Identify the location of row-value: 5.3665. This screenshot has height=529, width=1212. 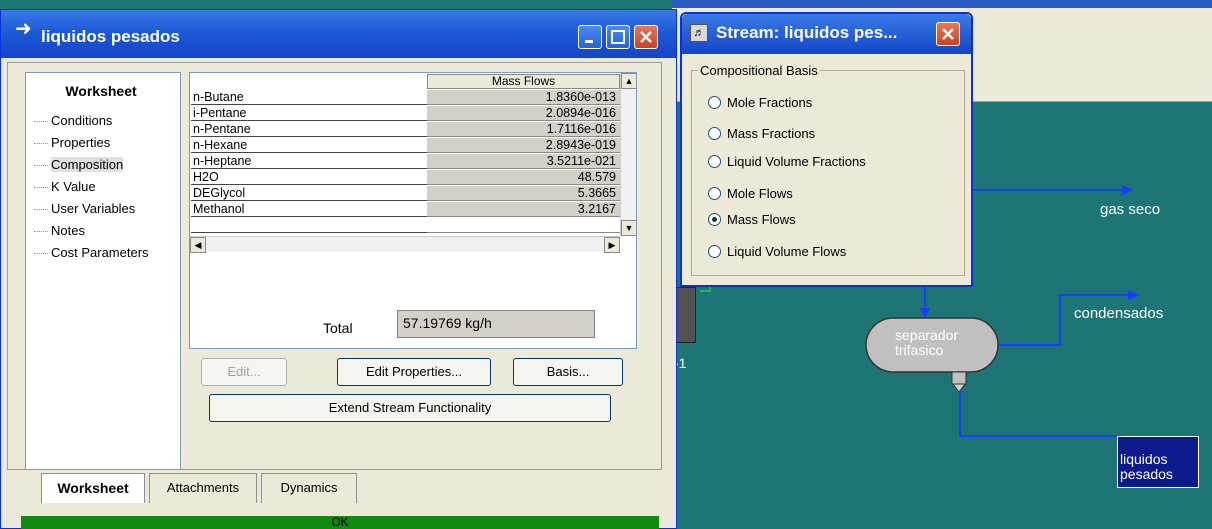
(523, 193).